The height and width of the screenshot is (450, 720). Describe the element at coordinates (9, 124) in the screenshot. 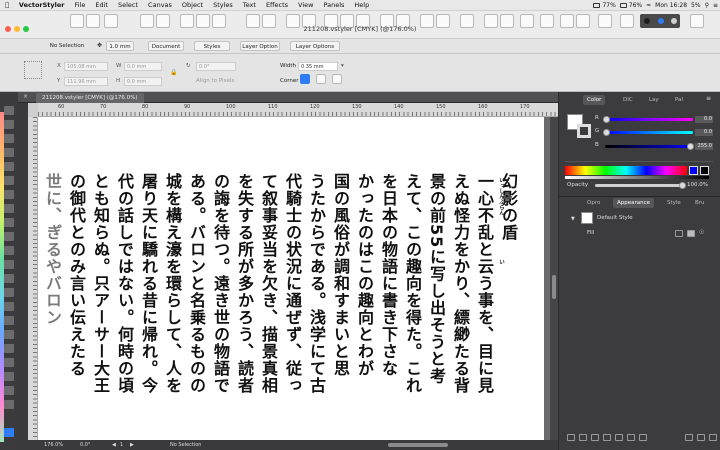

I see `direct-select-tool-icon` at that location.